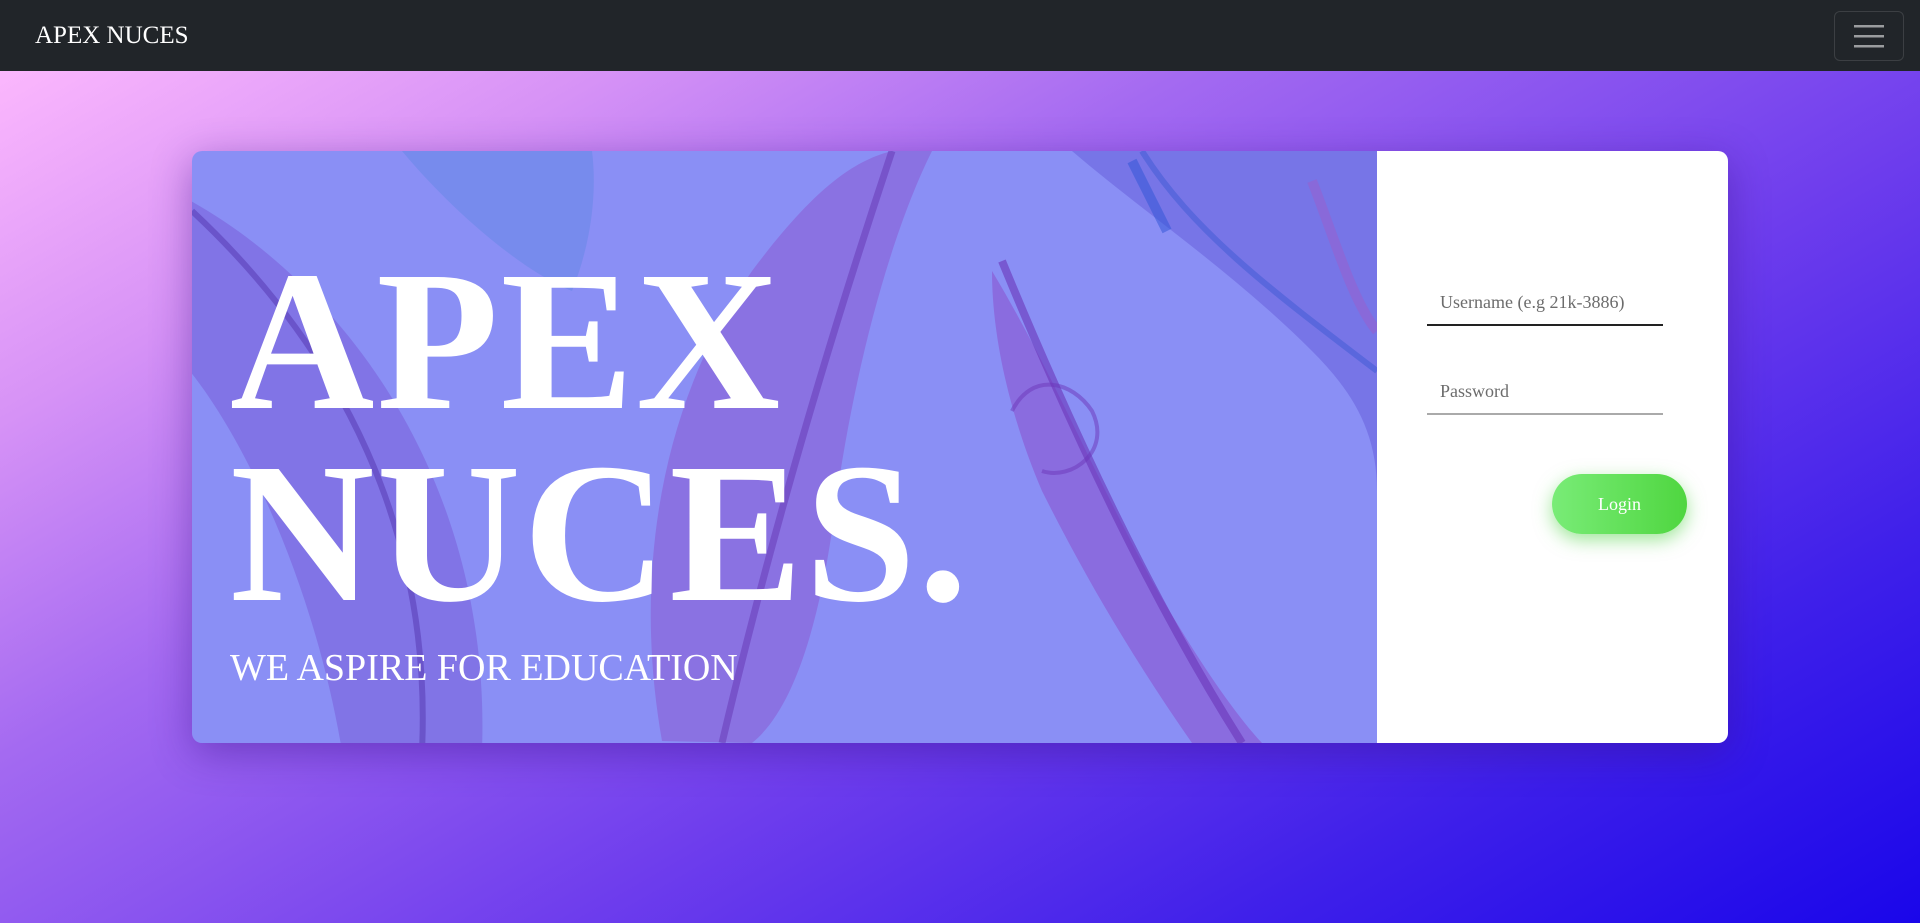 Image resolution: width=1920 pixels, height=923 pixels. I want to click on hero-title-line-1: APEX, so click(506, 341).